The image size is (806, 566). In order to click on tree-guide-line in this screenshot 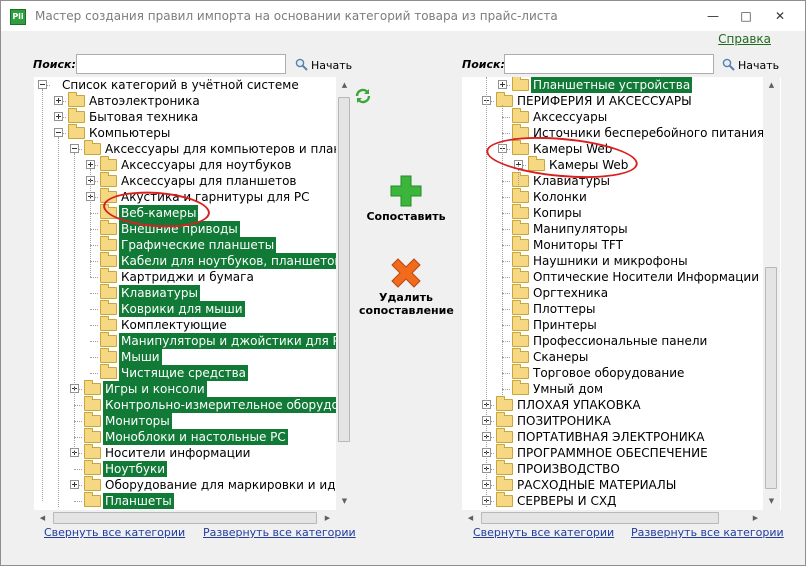, I will do `click(42, 295)`.